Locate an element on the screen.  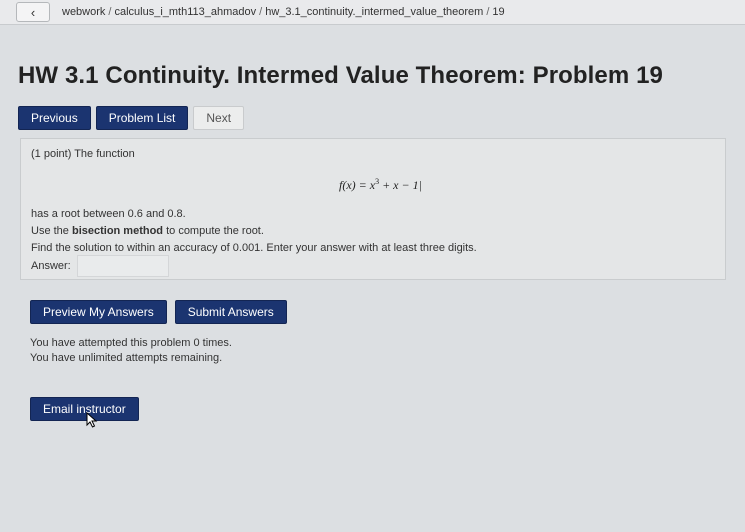
answer-actions: Preview My Answers Submit Answers is located at coordinates (158, 312).